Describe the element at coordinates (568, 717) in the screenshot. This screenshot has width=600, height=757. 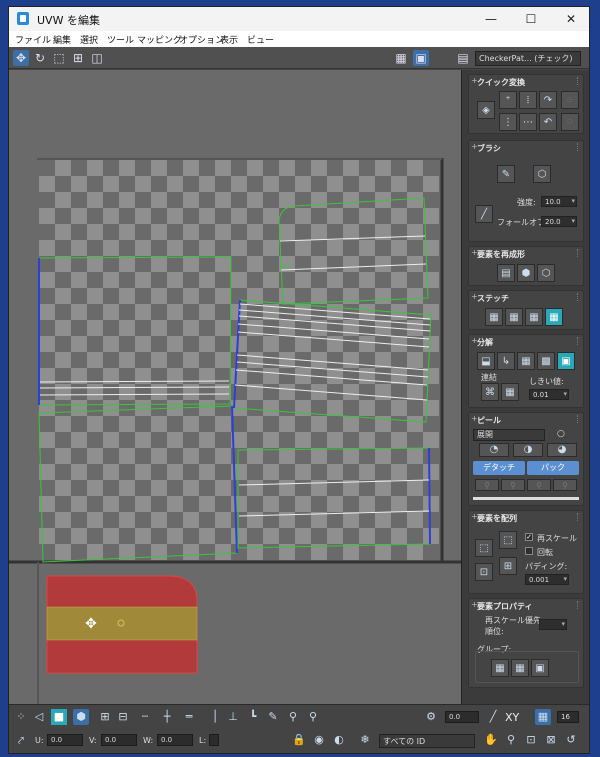
I see `grid-size-field: 16` at that location.